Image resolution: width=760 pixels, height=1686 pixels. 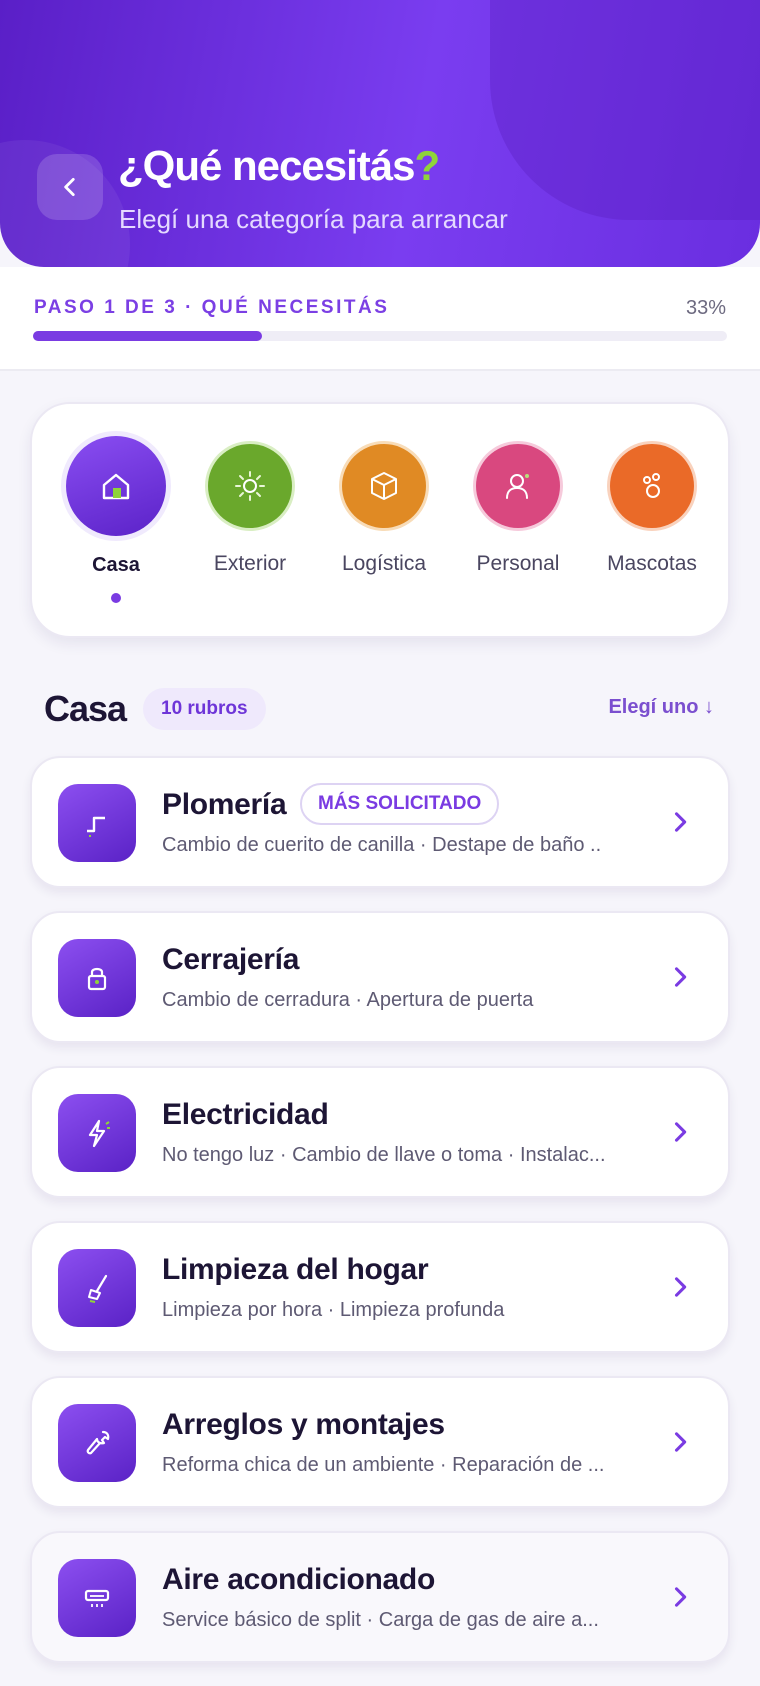 I want to click on page-title-mark: ?, so click(x=427, y=165).